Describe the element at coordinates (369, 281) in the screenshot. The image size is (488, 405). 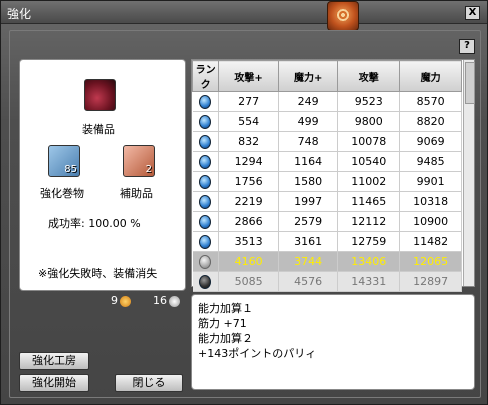
I see `cell-atk: 14331` at that location.